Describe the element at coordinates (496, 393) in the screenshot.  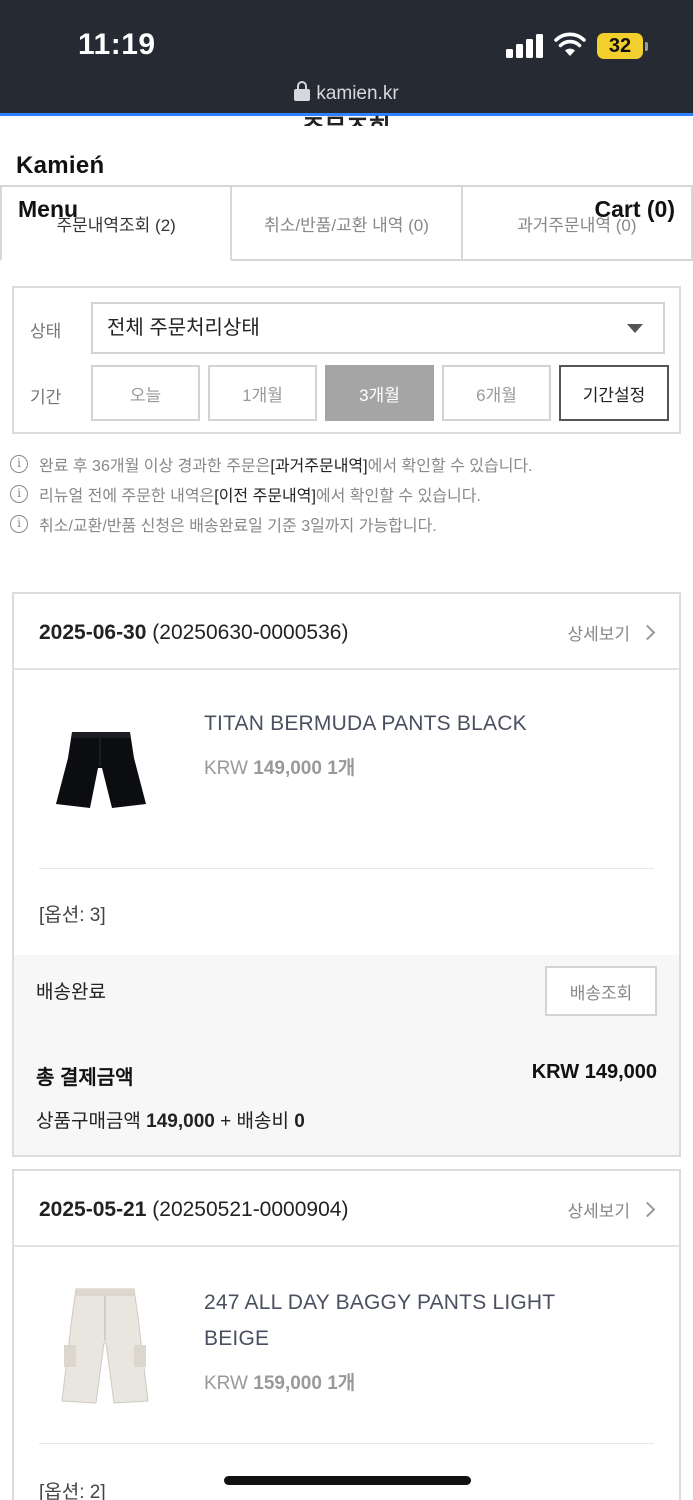
I see `period-6month-button: 6개월` at that location.